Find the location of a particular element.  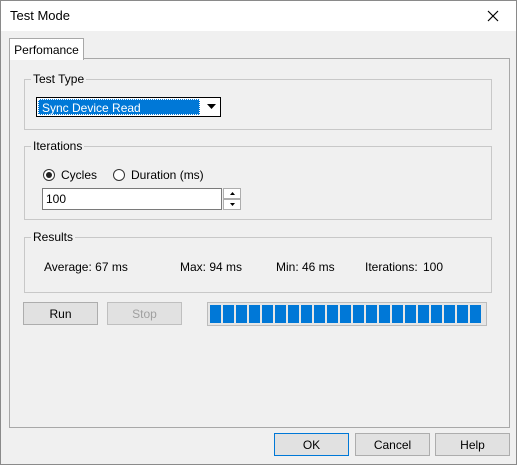

test-type-selected: Sync Device Read is located at coordinates (119, 107).